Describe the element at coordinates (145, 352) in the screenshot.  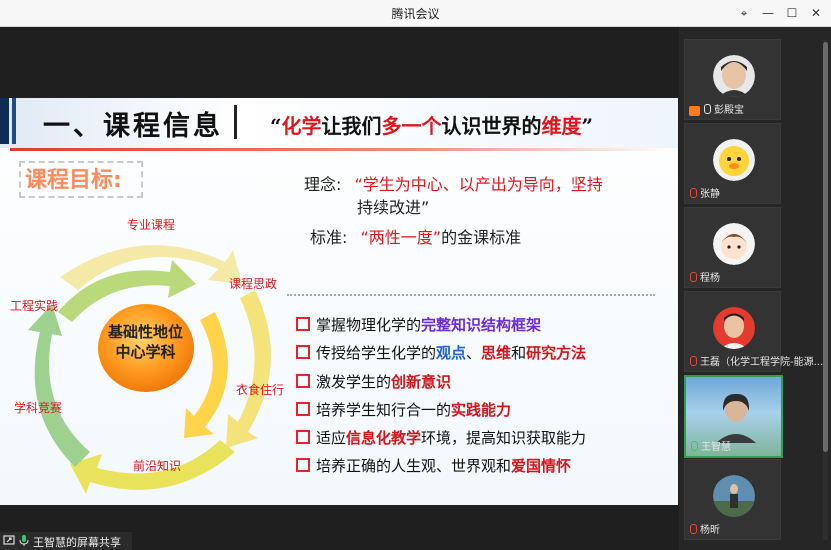
I see `center-line-2: 中心学科` at that location.